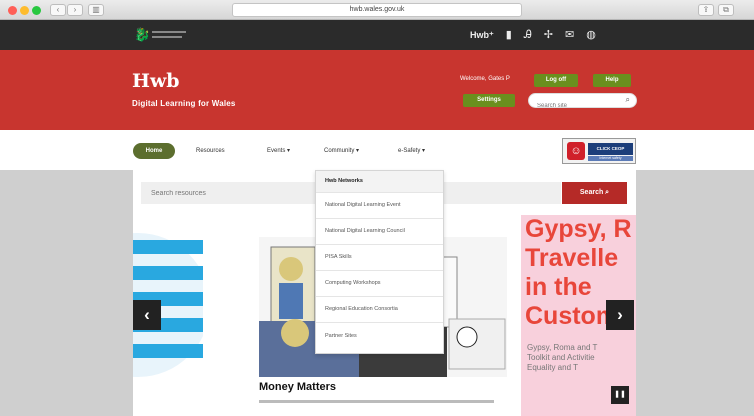  What do you see at coordinates (297, 387) in the screenshot?
I see `slide-title: Money Matters` at bounding box center [297, 387].